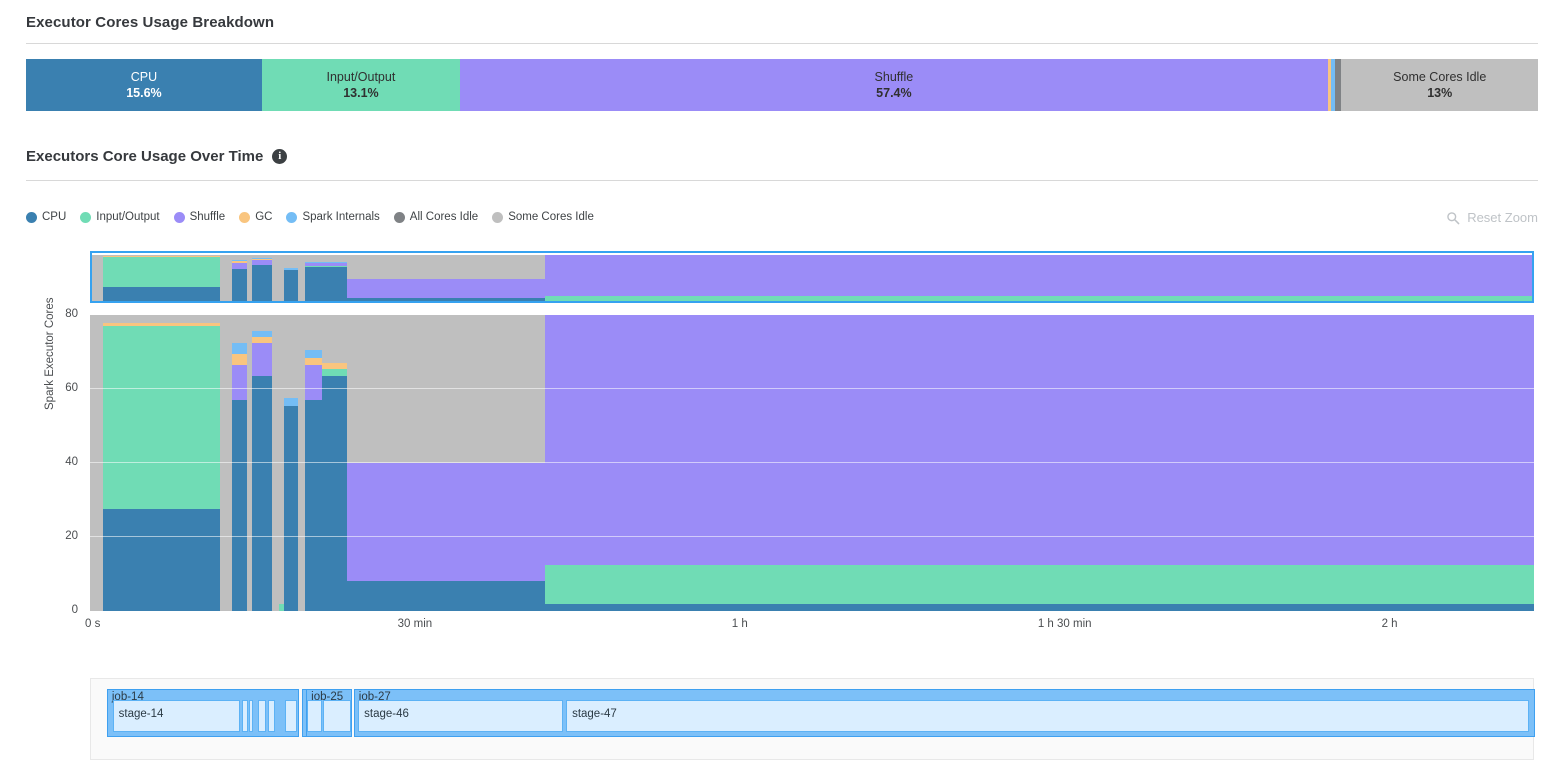  I want to click on breakdown-segment-value: 13.1%, so click(361, 93).